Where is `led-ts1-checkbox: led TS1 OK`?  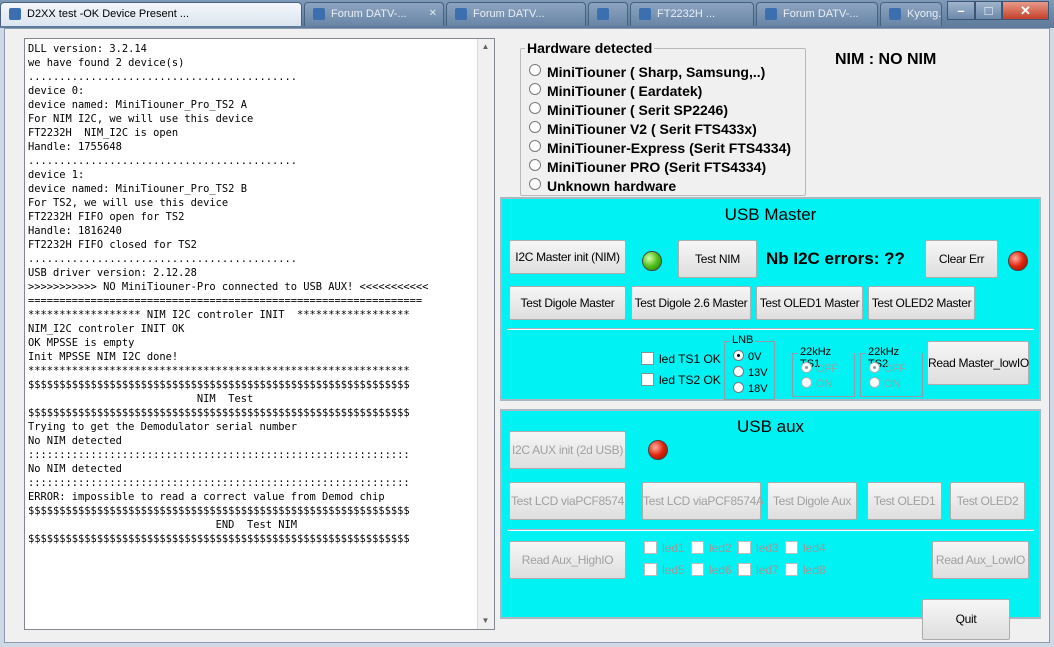
led-ts1-checkbox: led TS1 OK is located at coordinates (681, 359).